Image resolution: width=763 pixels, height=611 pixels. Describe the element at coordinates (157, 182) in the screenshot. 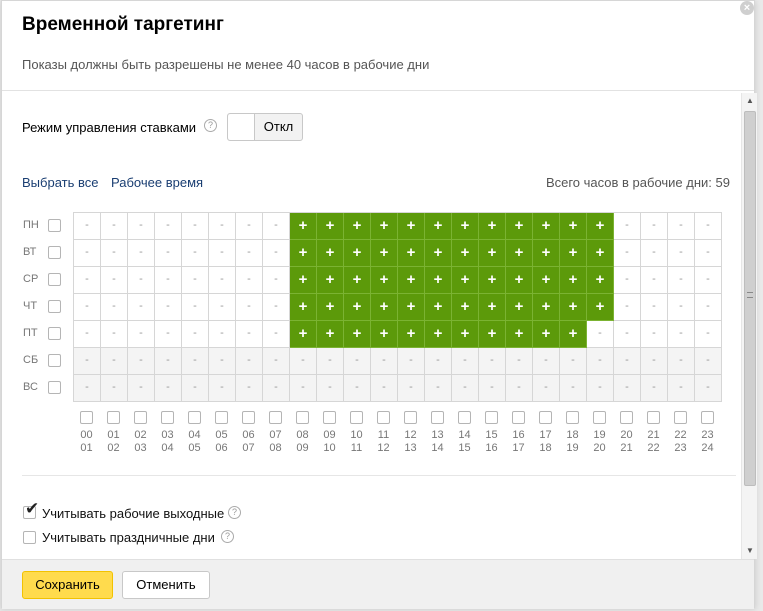

I see `work-time-link: Рабочее время` at that location.